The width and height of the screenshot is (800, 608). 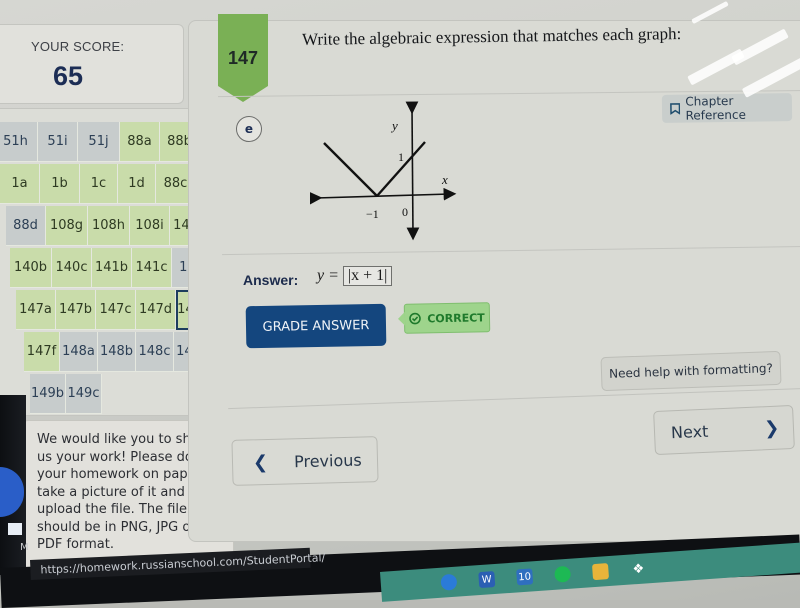 What do you see at coordinates (152, 268) in the screenshot?
I see `problem-tile-141c: 141c` at bounding box center [152, 268].